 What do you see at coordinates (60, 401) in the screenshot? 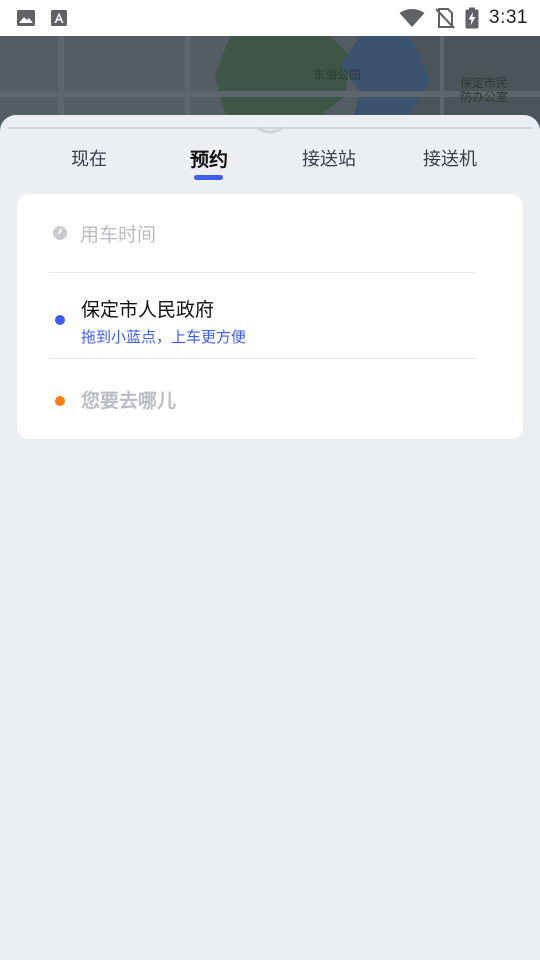
I see `destination-dot-icon` at bounding box center [60, 401].